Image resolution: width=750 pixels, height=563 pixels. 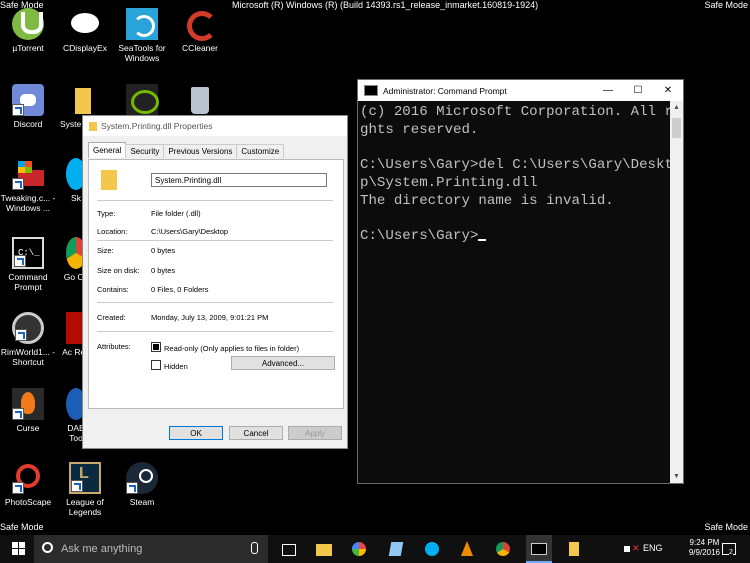 What do you see at coordinates (85, 24) in the screenshot?
I see `speech-bubble-icon` at bounding box center [85, 24].